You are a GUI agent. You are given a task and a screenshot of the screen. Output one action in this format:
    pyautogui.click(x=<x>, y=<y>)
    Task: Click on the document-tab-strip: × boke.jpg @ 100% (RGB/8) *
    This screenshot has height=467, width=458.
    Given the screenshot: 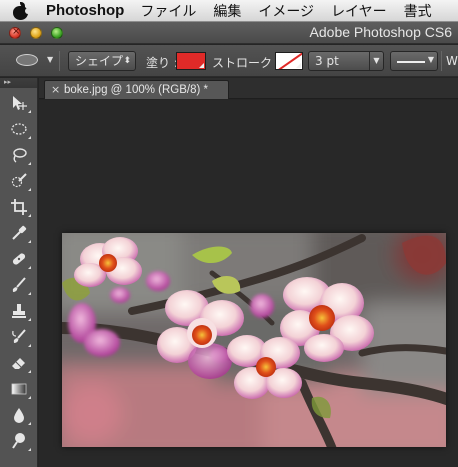 What is the action you would take?
    pyautogui.click(x=248, y=88)
    